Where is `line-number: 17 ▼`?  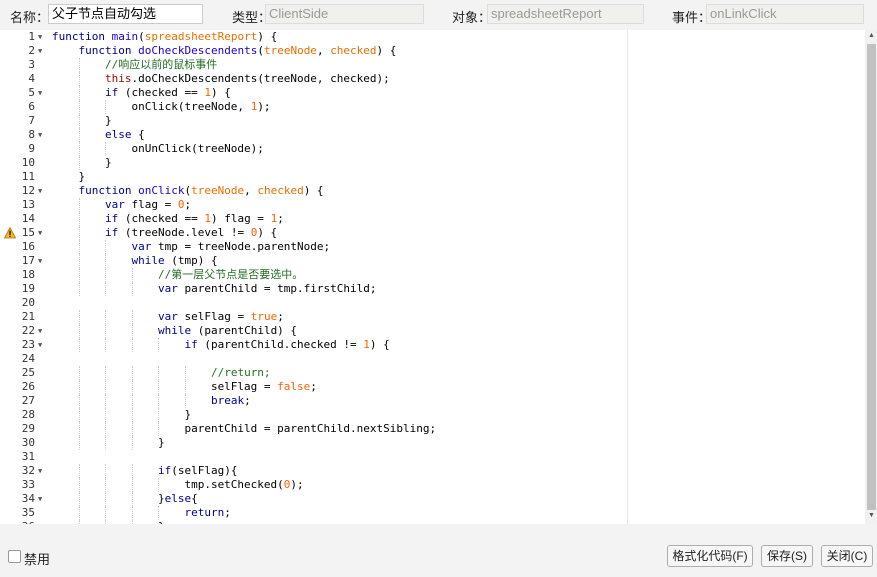
line-number: 17 ▼ is located at coordinates (23, 261).